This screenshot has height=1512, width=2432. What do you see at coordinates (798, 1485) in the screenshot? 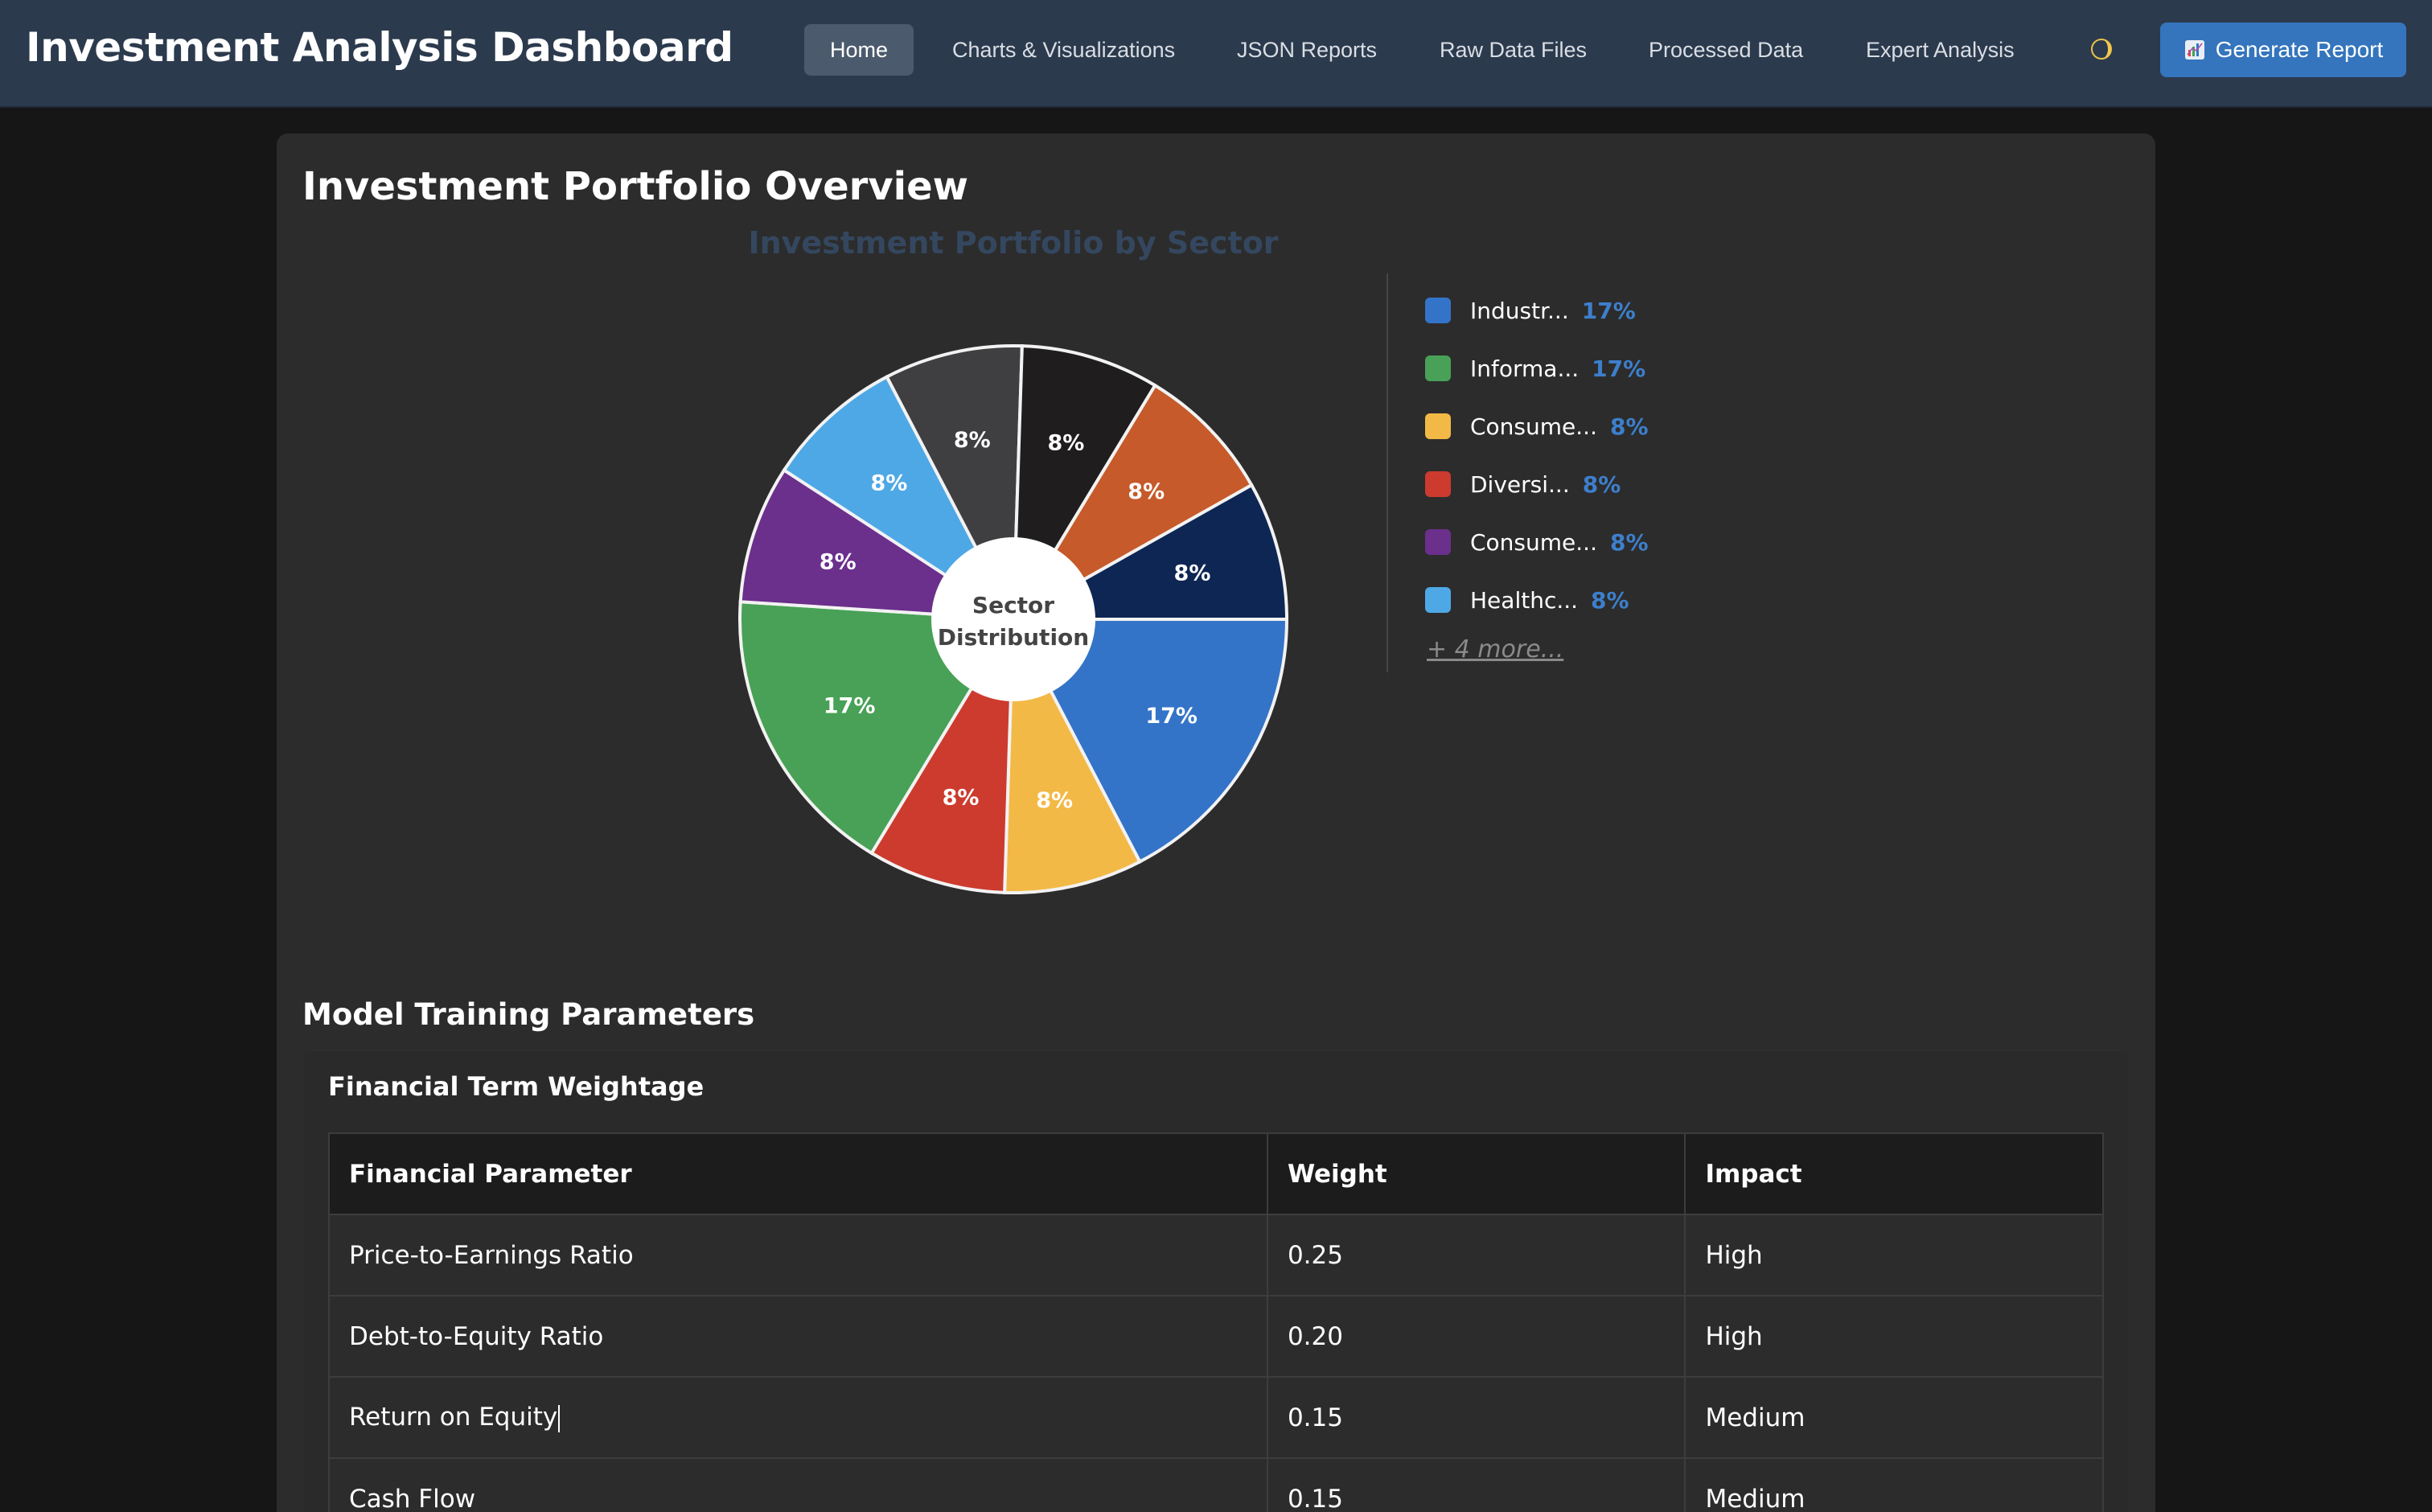
I see `table-cell: Cash Flow` at bounding box center [798, 1485].